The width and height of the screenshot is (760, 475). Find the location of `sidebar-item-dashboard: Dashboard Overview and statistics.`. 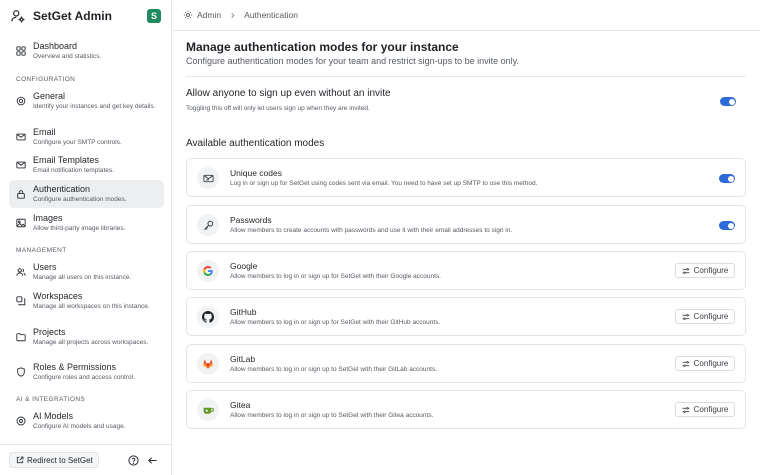

sidebar-item-dashboard: Dashboard Overview and statistics. is located at coordinates (86, 52).